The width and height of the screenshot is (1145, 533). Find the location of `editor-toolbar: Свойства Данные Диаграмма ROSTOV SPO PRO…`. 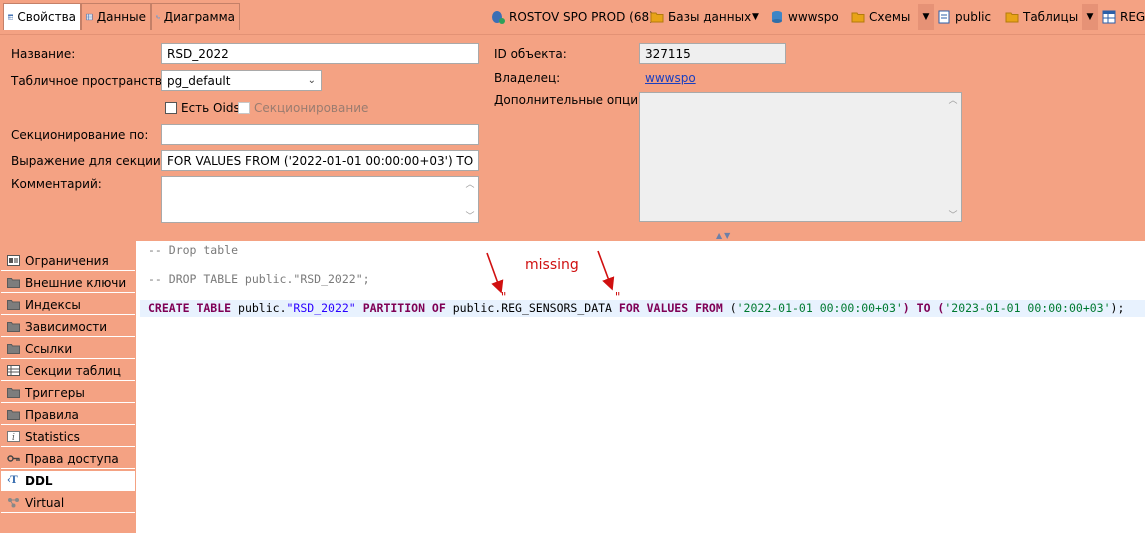

editor-toolbar: Свойства Данные Диаграмма ROSTOV SPO PRO… is located at coordinates (572, 17).